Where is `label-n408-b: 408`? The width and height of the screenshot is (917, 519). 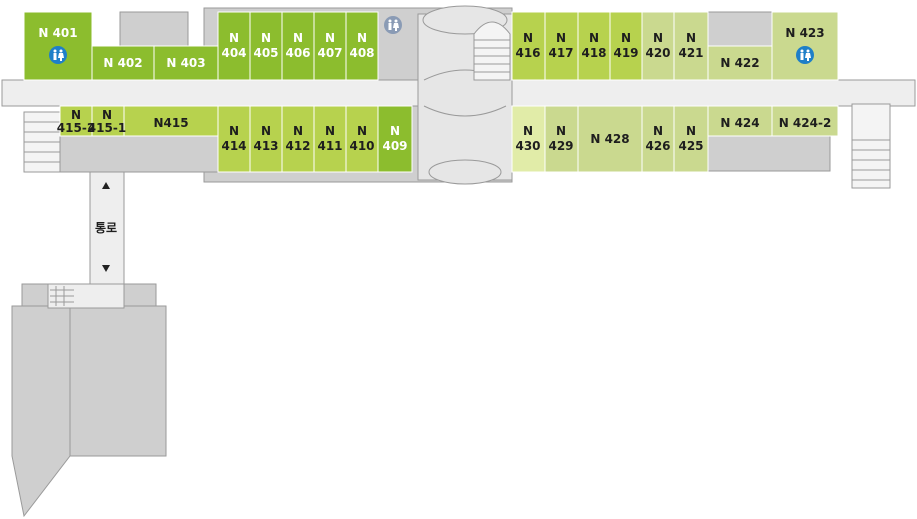
label-n408-b: 408 is located at coordinates (361, 53).